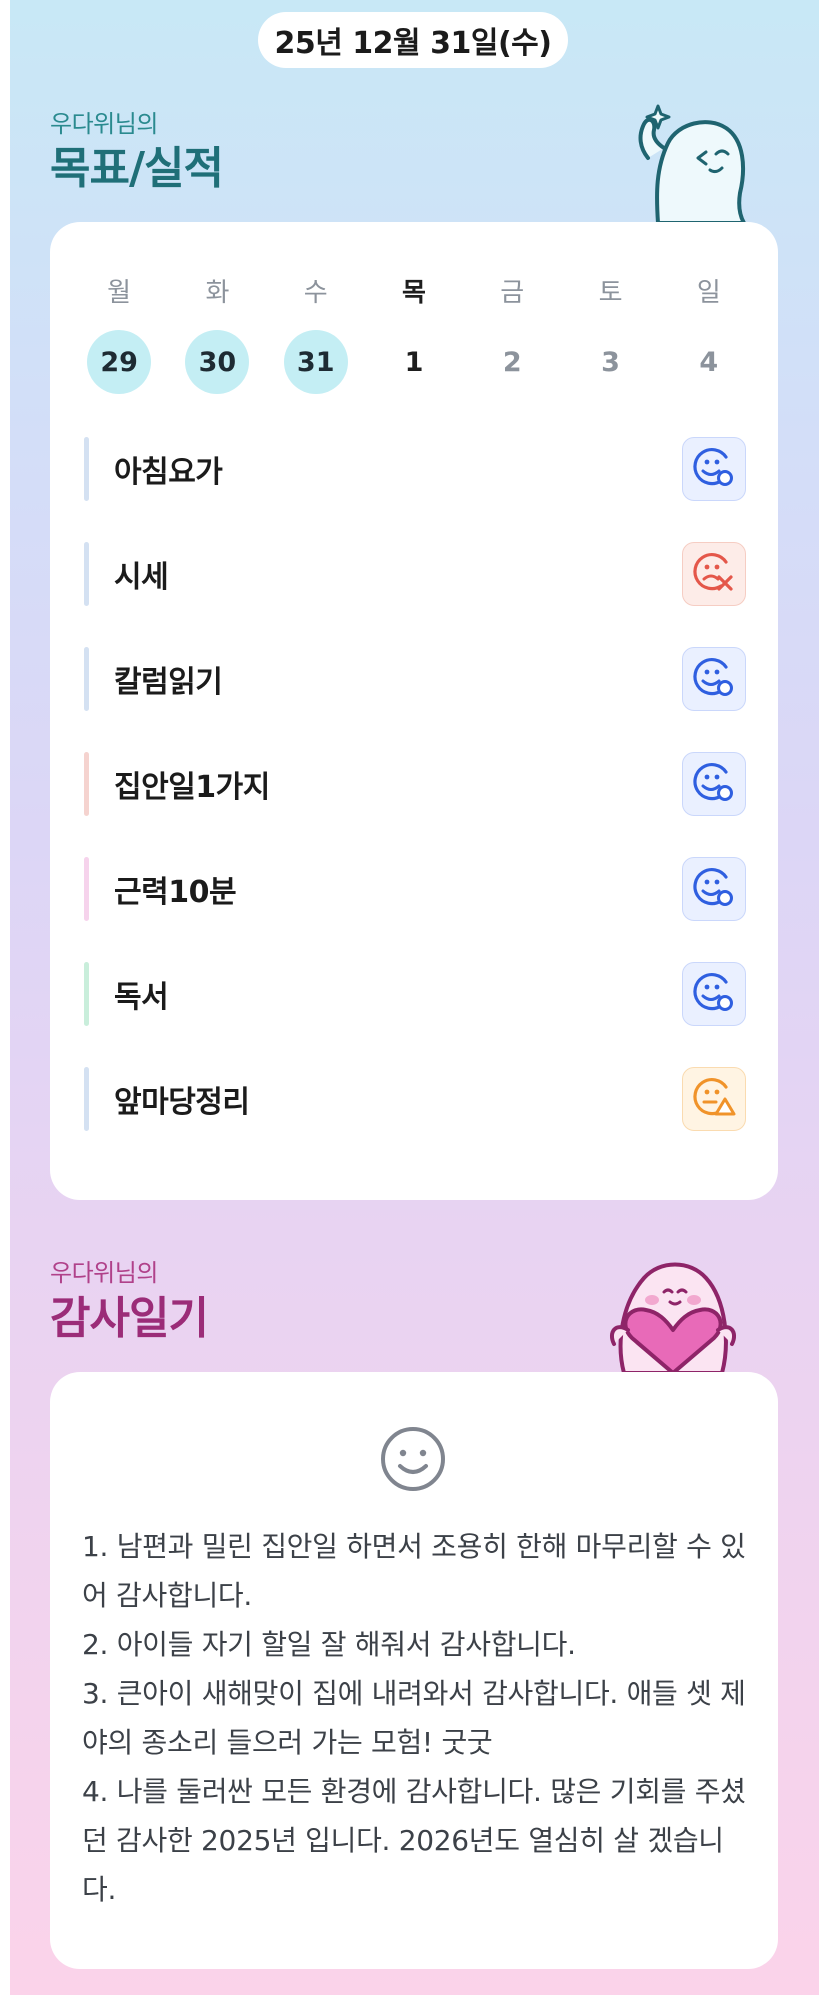  Describe the element at coordinates (315, 362) in the screenshot. I see `date-day-31: 31` at that location.